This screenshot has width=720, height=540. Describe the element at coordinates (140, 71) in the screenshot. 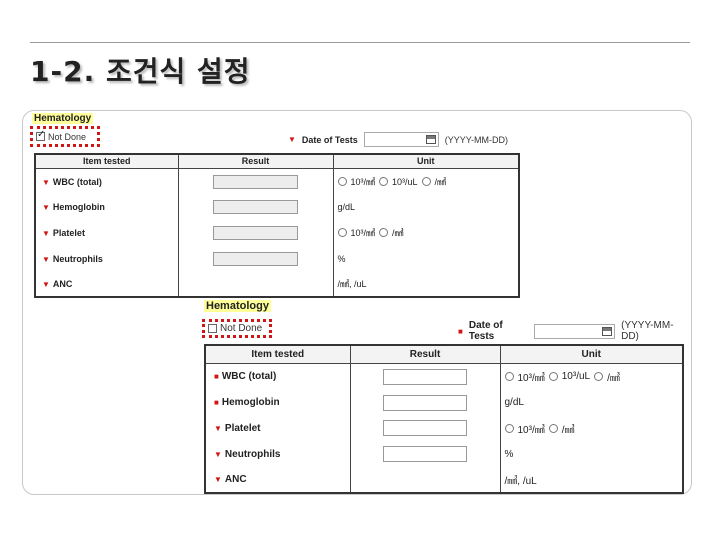

I see `slide-title: 1-2. 조건식 설정` at that location.